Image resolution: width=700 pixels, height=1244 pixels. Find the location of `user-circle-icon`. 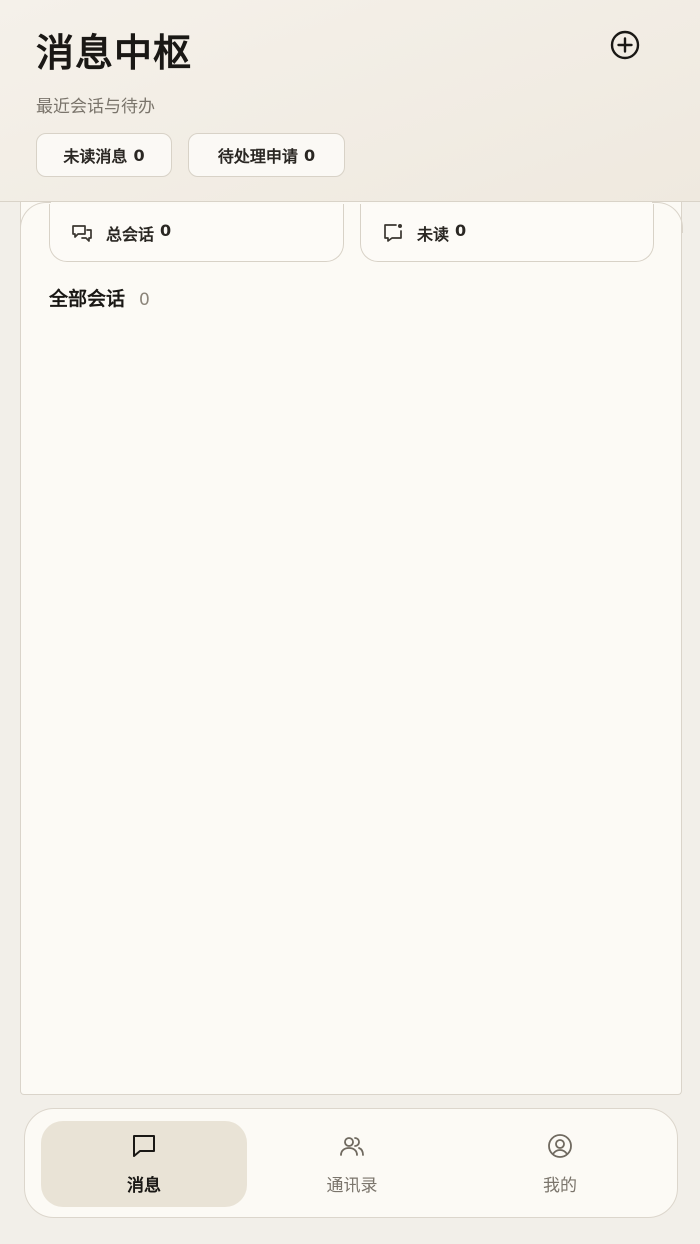

user-circle-icon is located at coordinates (560, 1148).